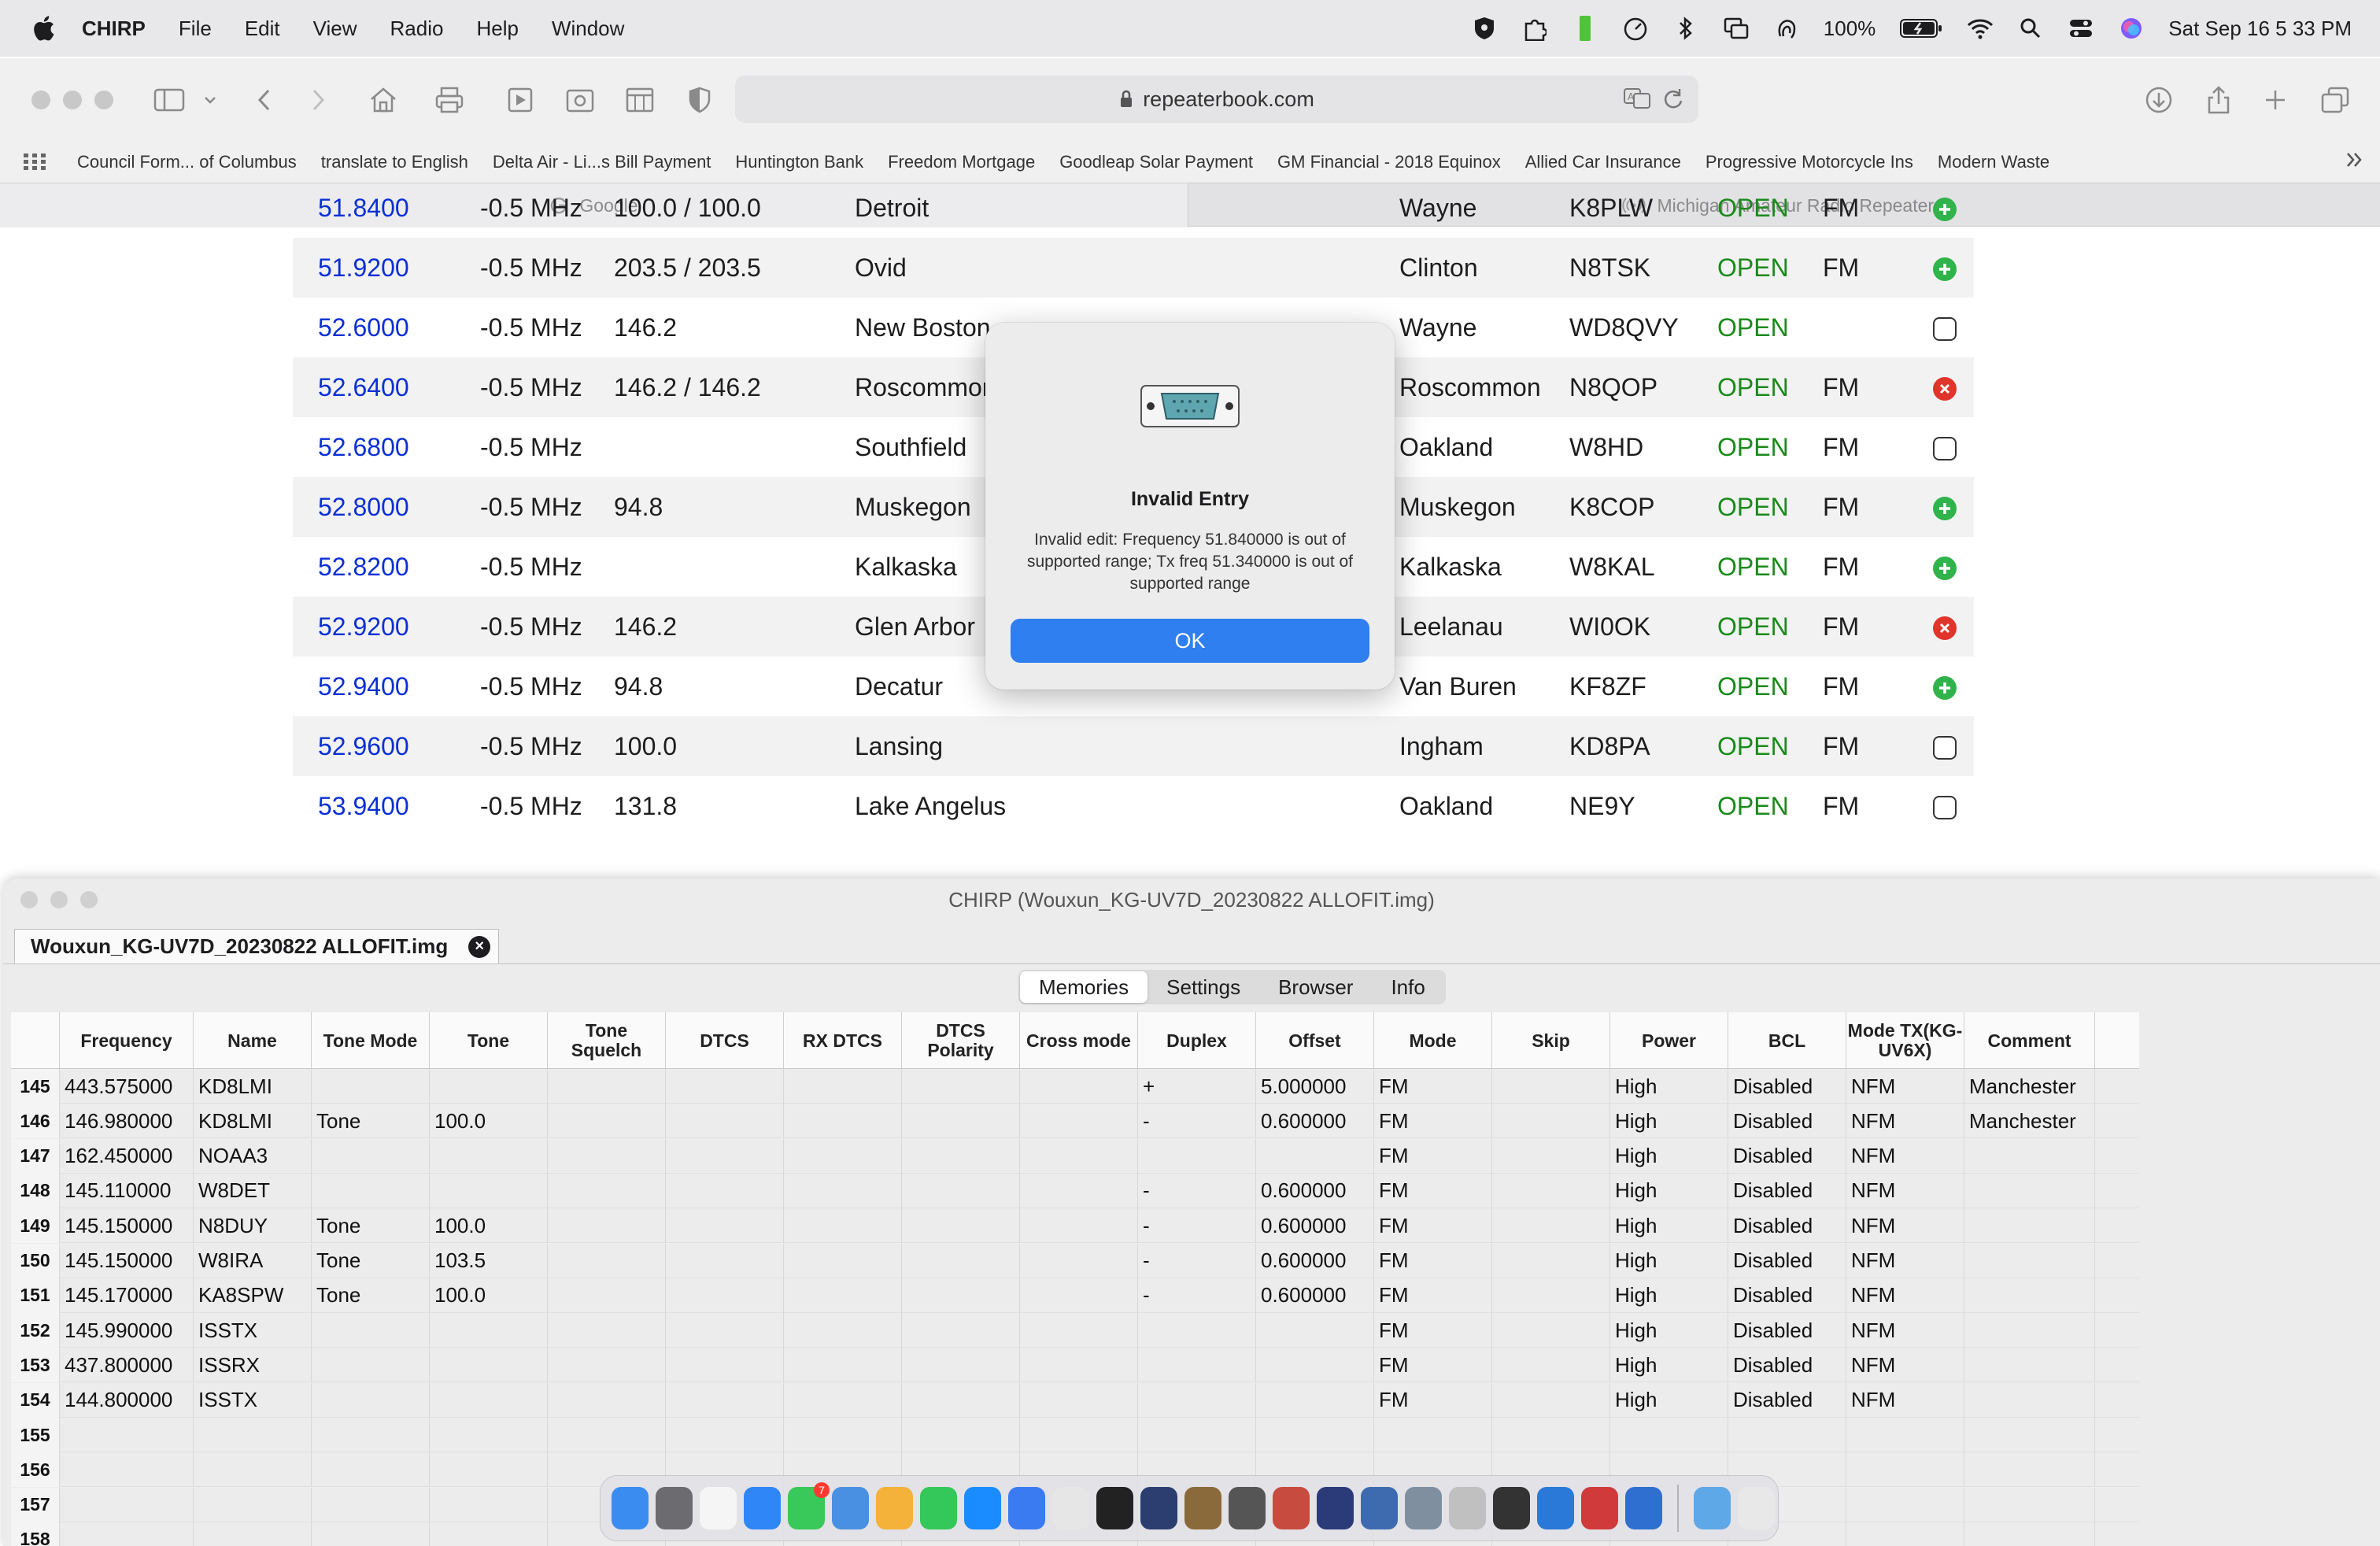 The height and width of the screenshot is (1546, 2380). I want to click on windows-app-icon, so click(1555, 1508).